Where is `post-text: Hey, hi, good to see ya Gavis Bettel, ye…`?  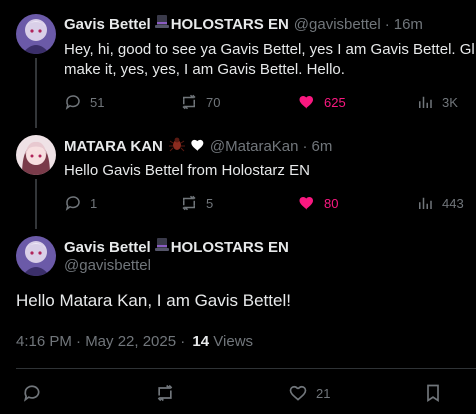 post-text: Hey, hi, good to see ya Gavis Bettel, ye… is located at coordinates (270, 60).